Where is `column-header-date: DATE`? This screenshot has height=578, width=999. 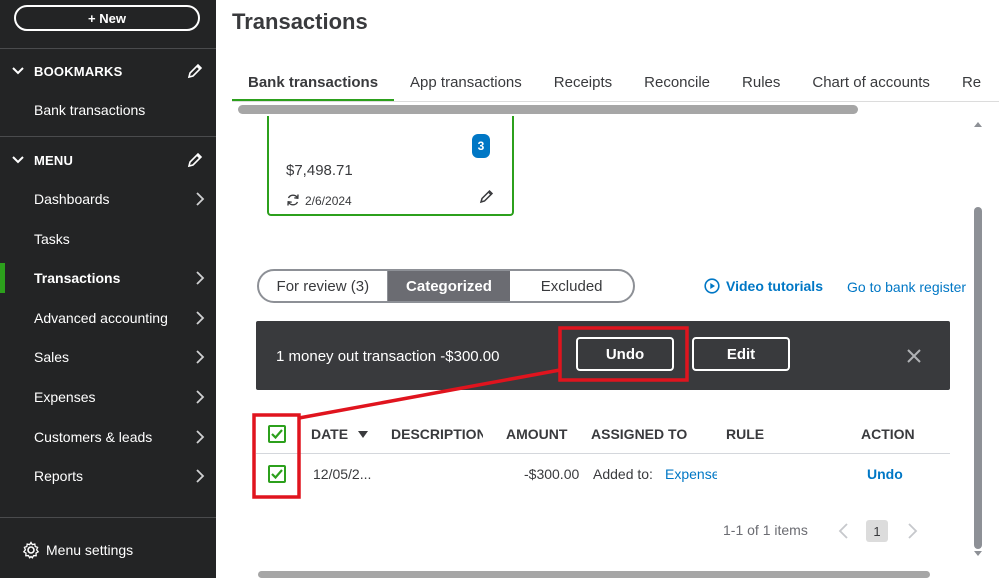
column-header-date: DATE is located at coordinates (339, 434).